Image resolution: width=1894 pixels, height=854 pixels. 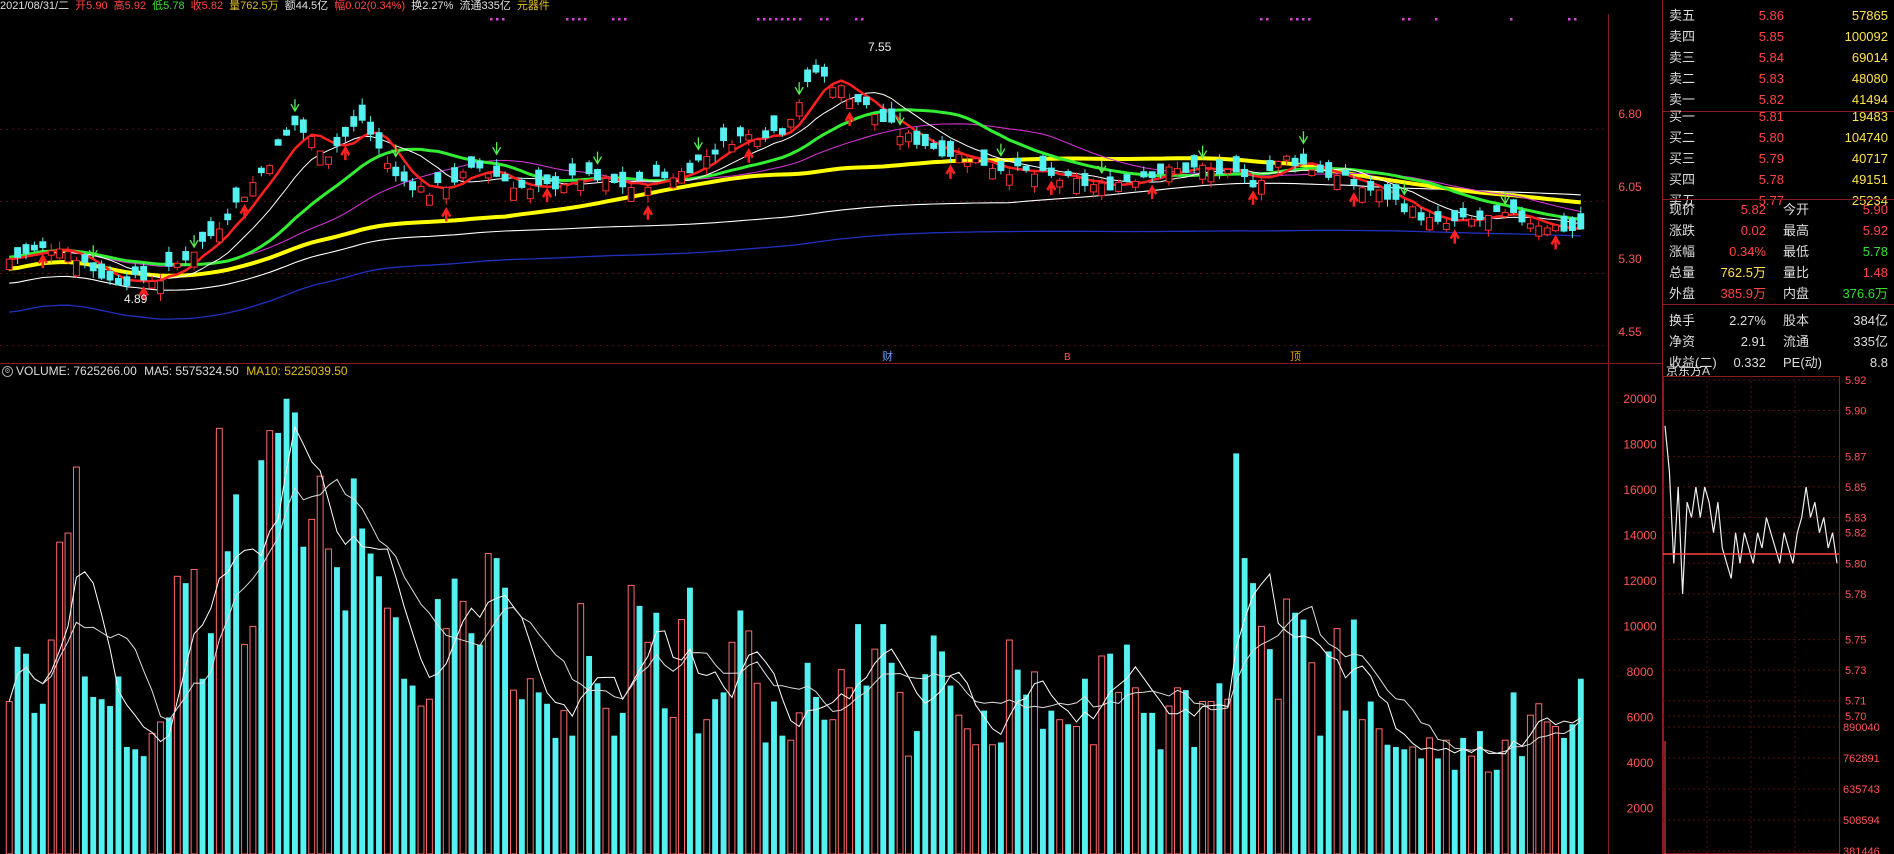 I want to click on stat-label: PE(动), so click(x=1803, y=362).